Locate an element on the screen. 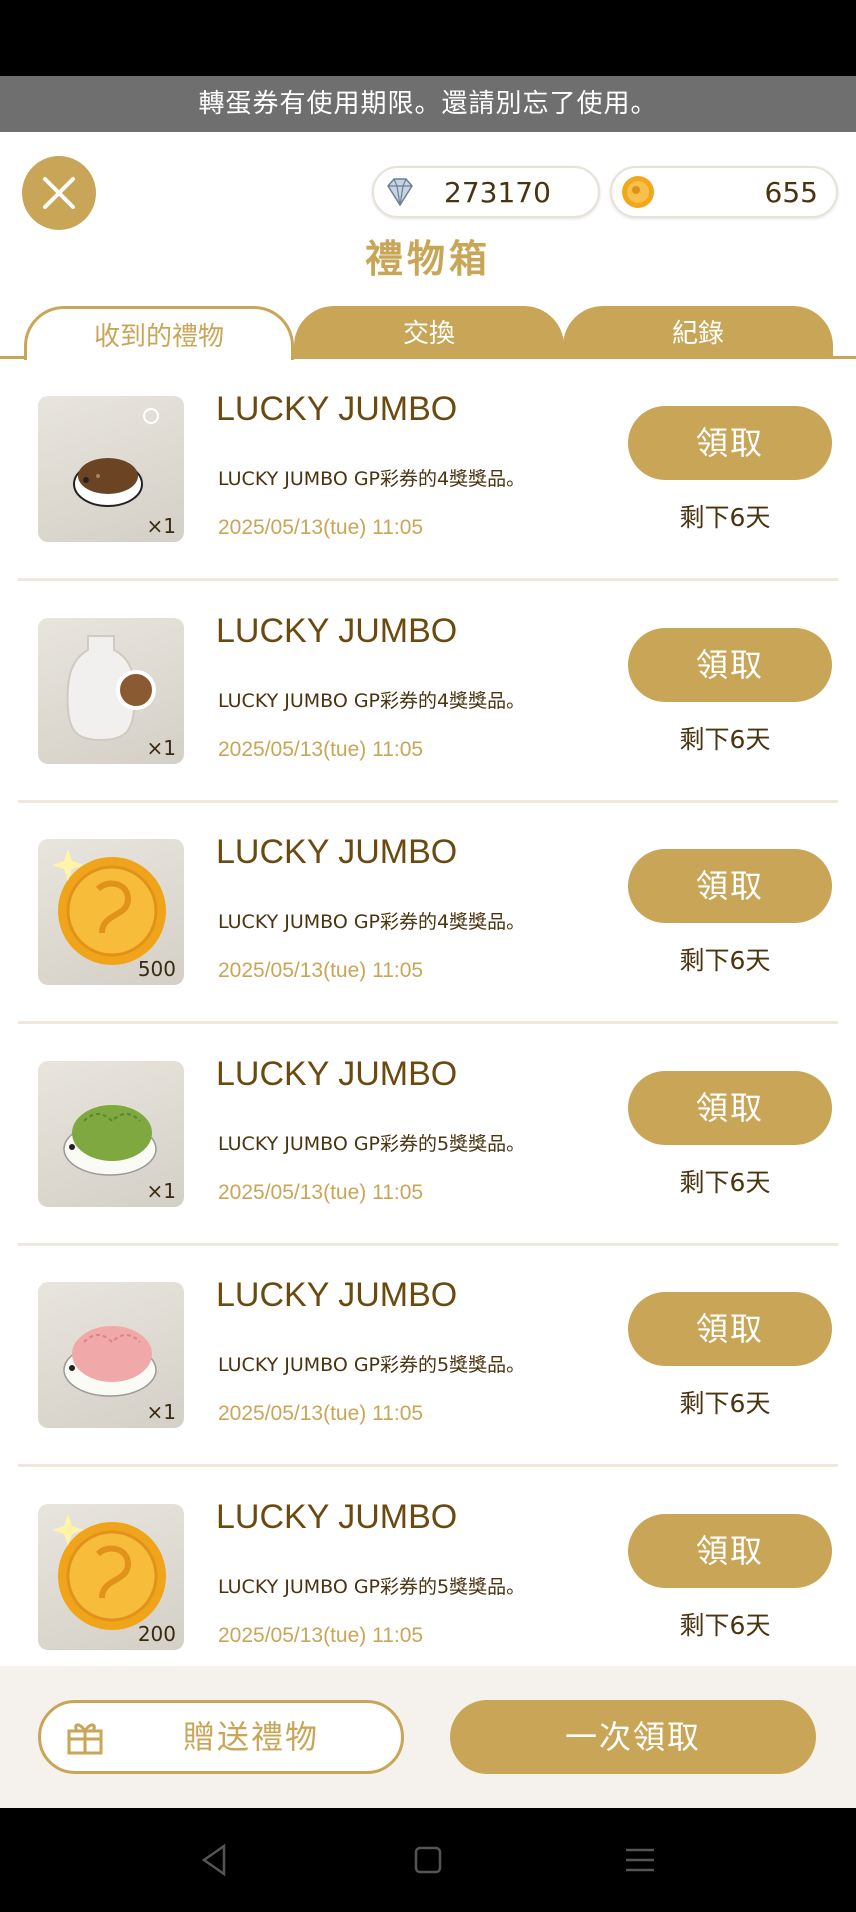 The image size is (856, 1912). gift-quantity: 500 is located at coordinates (156, 969).